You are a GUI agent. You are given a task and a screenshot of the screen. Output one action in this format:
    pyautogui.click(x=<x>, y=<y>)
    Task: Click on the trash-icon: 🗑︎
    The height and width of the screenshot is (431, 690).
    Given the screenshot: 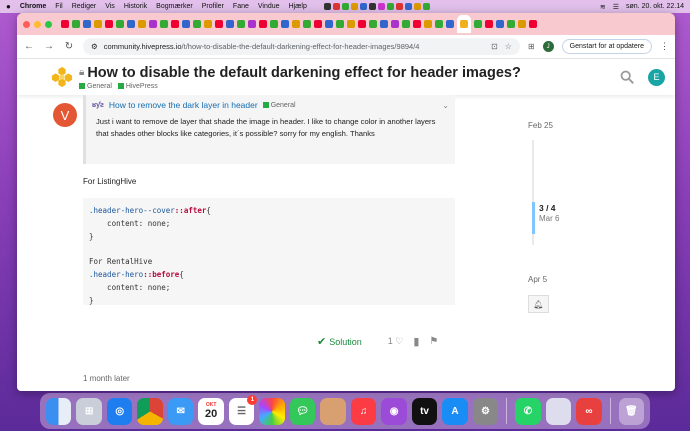 What is the action you would take?
    pyautogui.click(x=631, y=411)
    